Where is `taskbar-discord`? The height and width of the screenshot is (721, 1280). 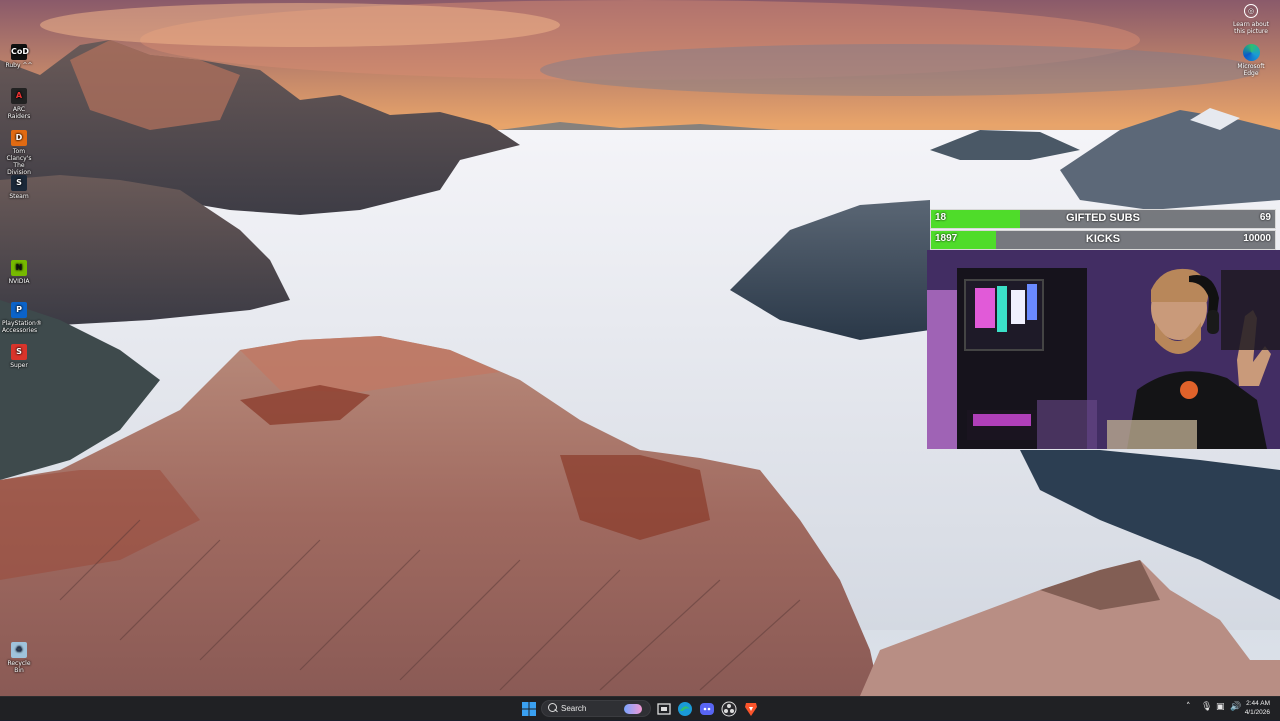 taskbar-discord is located at coordinates (707, 709).